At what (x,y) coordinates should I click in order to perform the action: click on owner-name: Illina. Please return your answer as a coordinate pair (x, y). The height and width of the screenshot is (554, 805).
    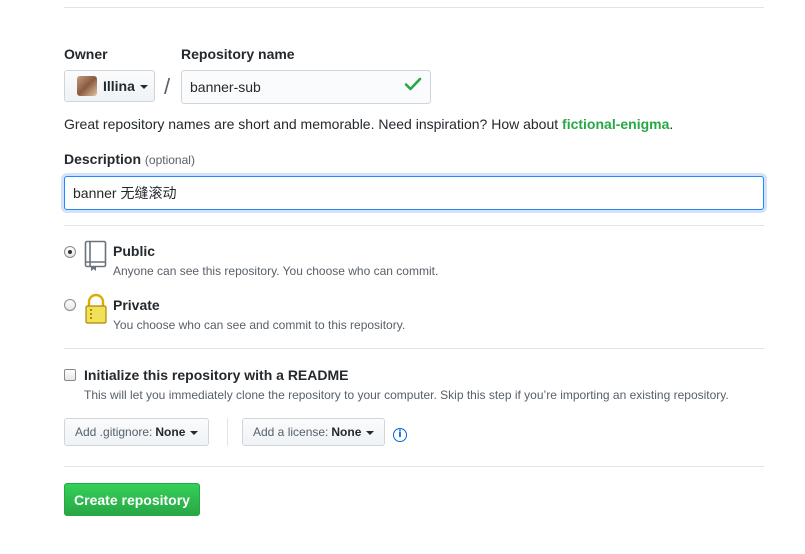
    Looking at the image, I should click on (119, 86).